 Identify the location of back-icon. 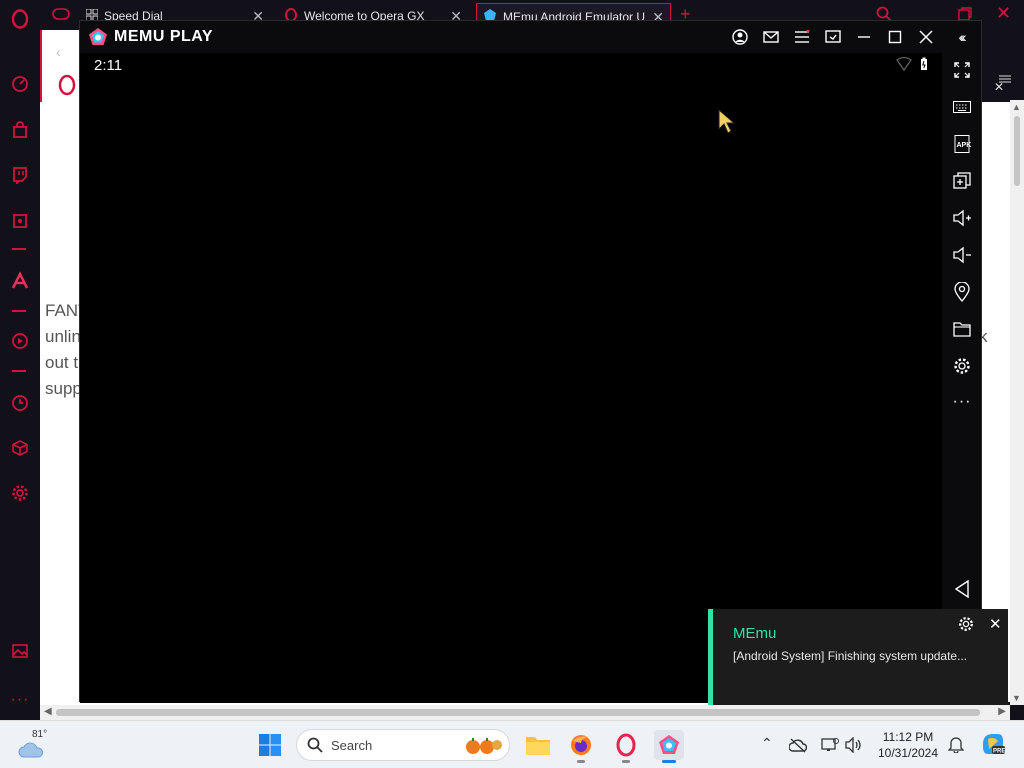
(962, 589).